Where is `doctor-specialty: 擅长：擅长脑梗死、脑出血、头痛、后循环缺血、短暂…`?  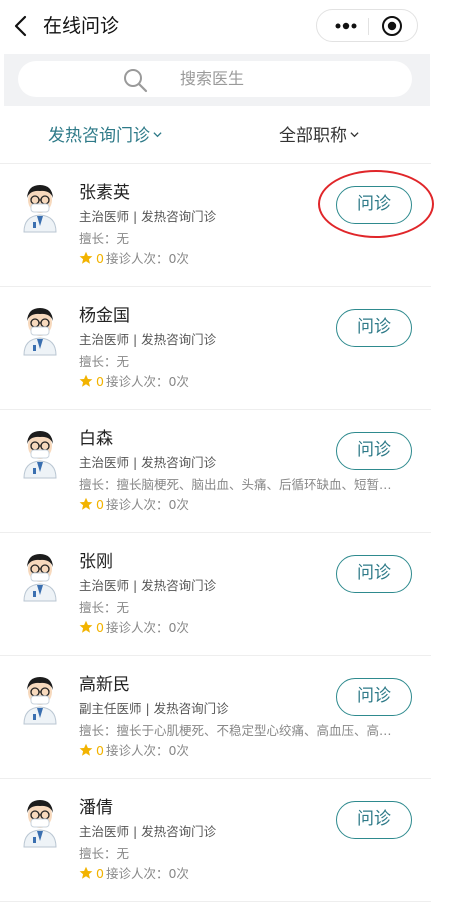 doctor-specialty: 擅长：擅长脑梗死、脑出血、头痛、后循环缺血、短暂… is located at coordinates (235, 484).